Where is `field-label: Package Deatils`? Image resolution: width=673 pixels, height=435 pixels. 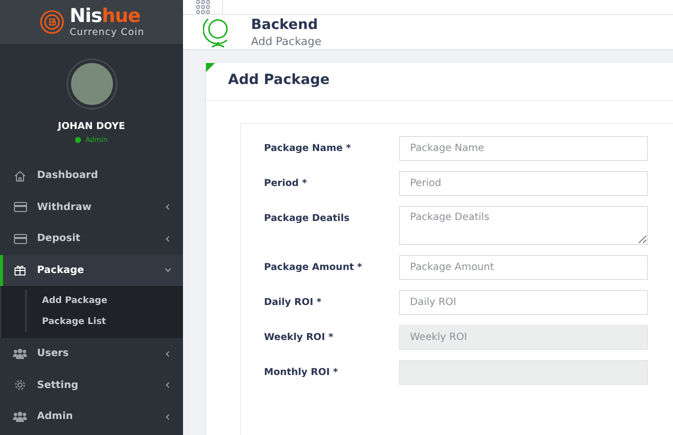 field-label: Package Deatils is located at coordinates (307, 218).